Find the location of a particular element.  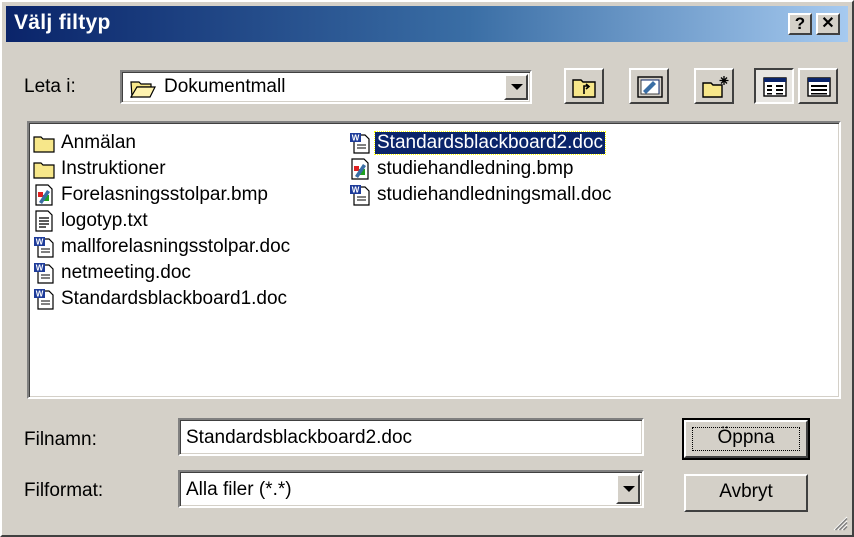

list-item: W Standardsblackboard2.doc is located at coordinates (478, 143).